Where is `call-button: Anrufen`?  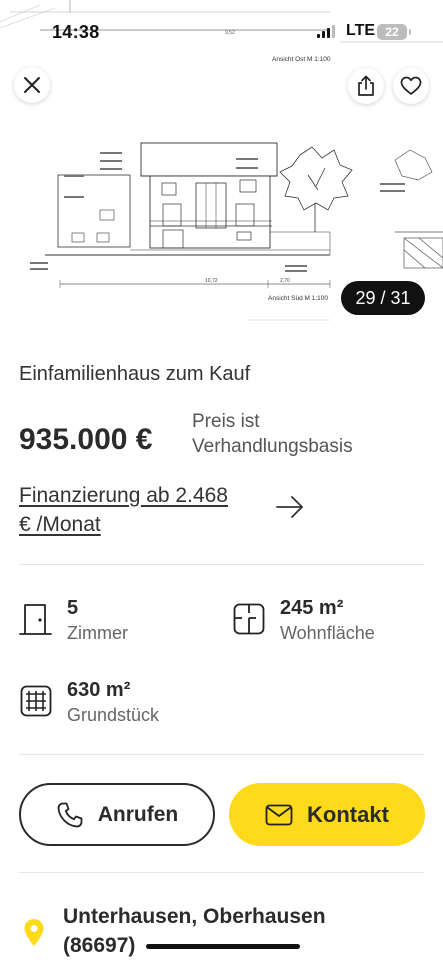
call-button: Anrufen is located at coordinates (117, 814).